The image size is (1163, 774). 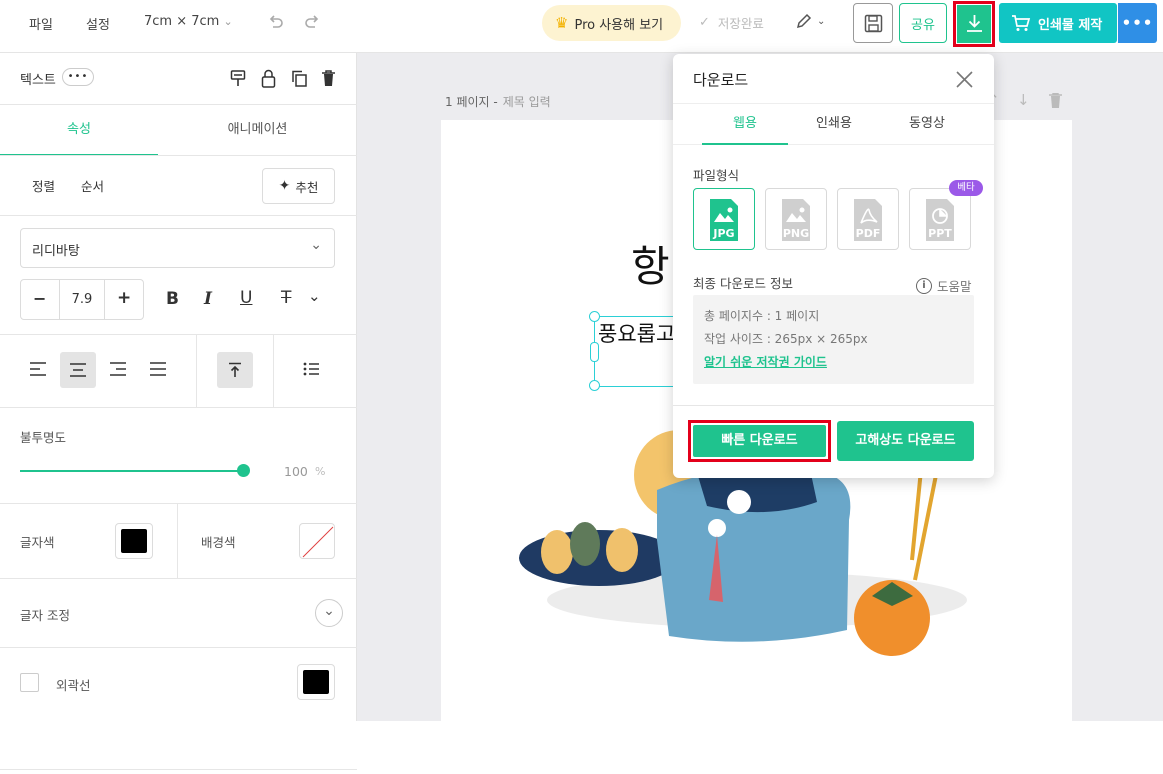 What do you see at coordinates (471, 102) in the screenshot?
I see `page-number-label: 1 페이지 -` at bounding box center [471, 102].